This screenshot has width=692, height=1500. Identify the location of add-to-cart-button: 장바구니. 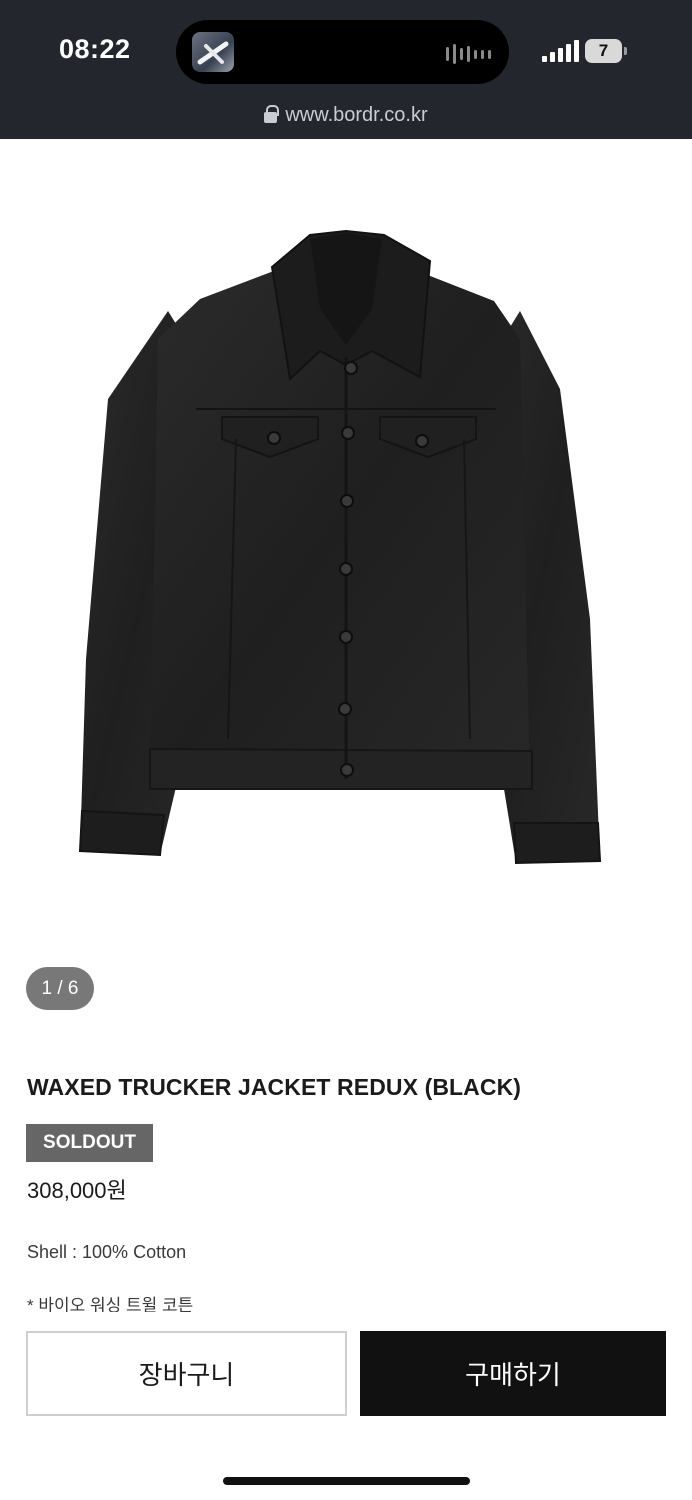
(186, 1373).